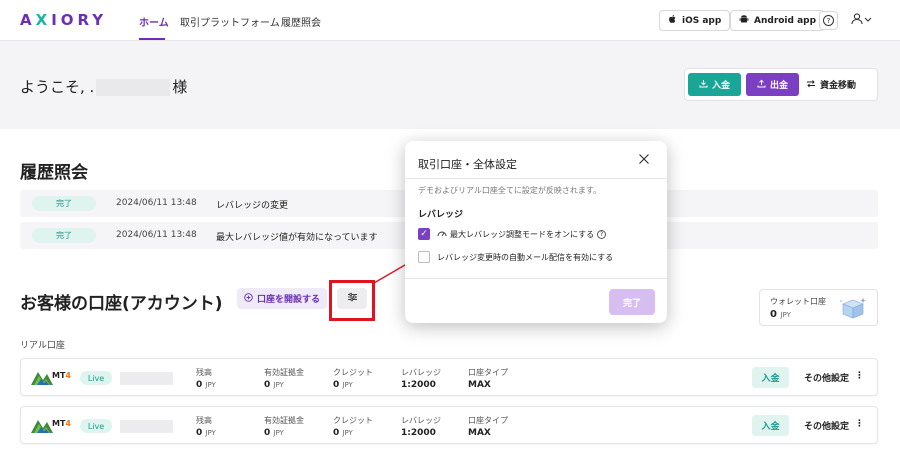 The width and height of the screenshot is (900, 455). What do you see at coordinates (442, 234) in the screenshot?
I see `gauge-icon` at bounding box center [442, 234].